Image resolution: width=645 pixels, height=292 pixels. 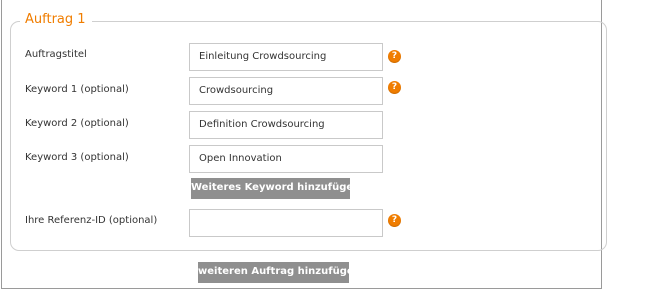 I want to click on order-legend: Auftrag 1, so click(x=56, y=20).